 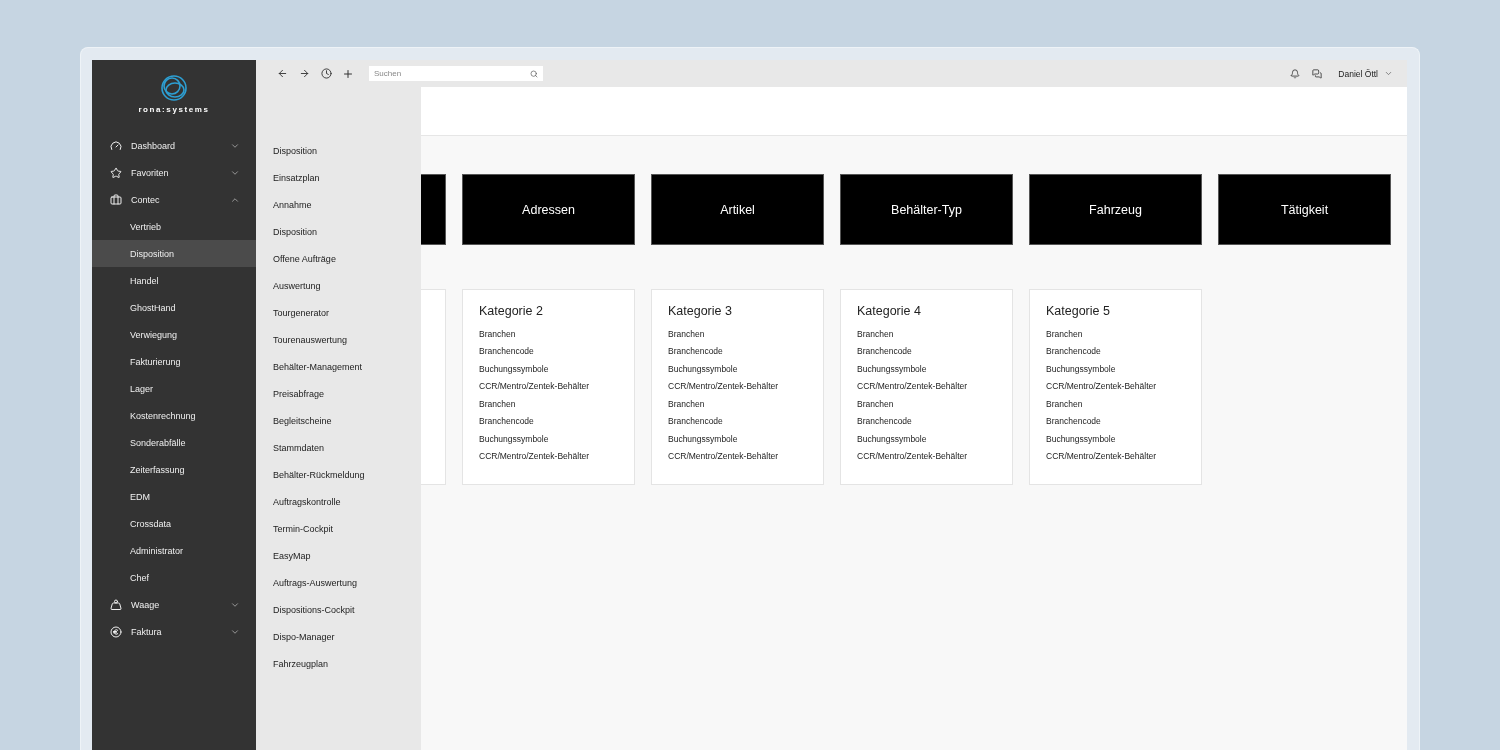 What do you see at coordinates (1078, 311) in the screenshot?
I see `card-title: Kategorie 5` at bounding box center [1078, 311].